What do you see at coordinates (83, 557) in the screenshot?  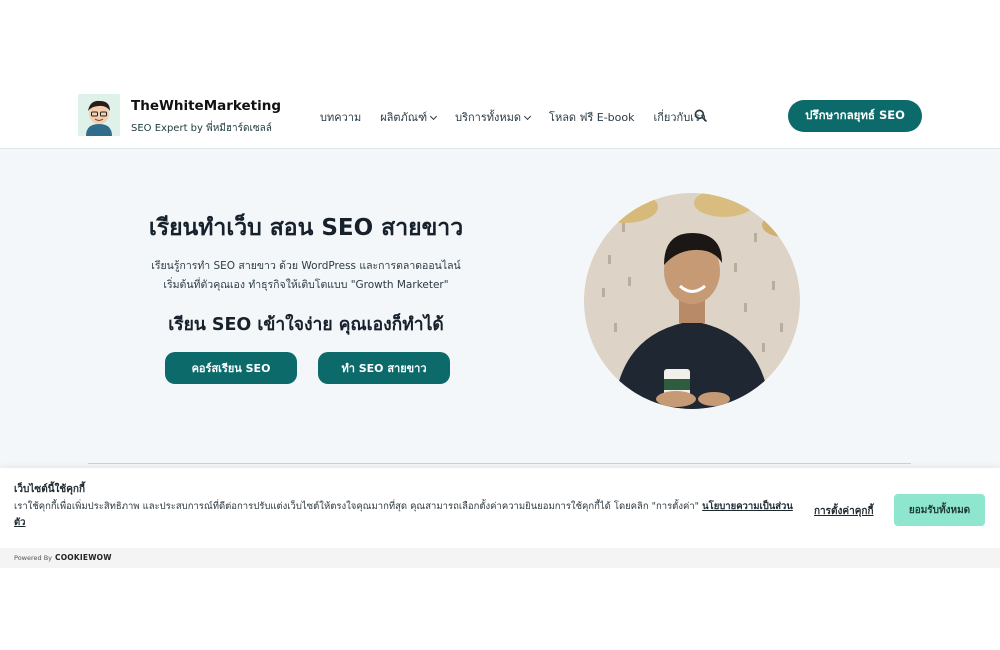 I see `cookiewow-logo: COOKIEWOW` at bounding box center [83, 557].